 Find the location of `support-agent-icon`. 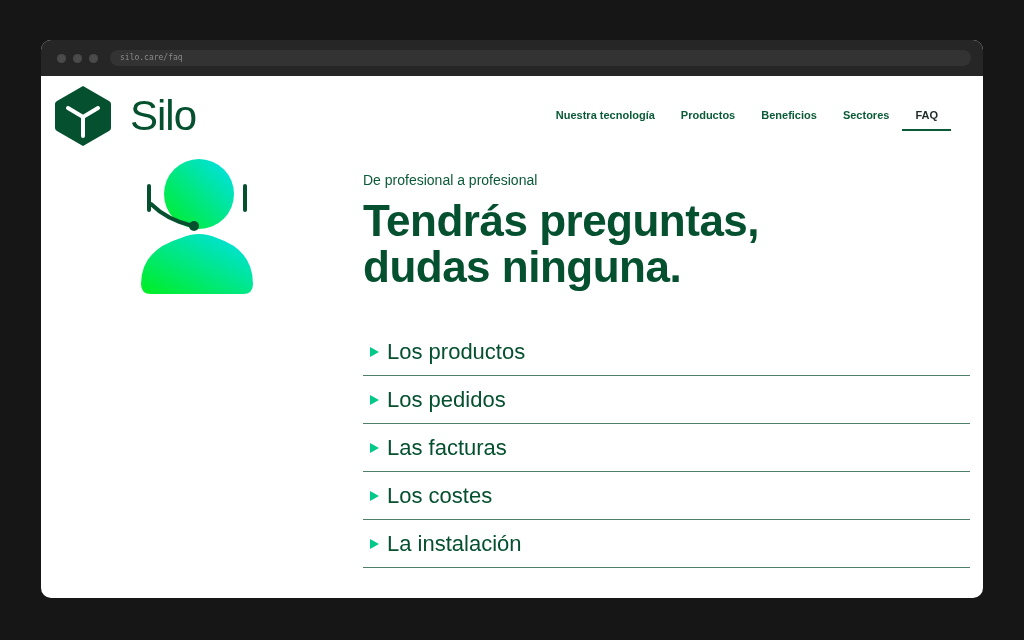

support-agent-icon is located at coordinates (197, 227).